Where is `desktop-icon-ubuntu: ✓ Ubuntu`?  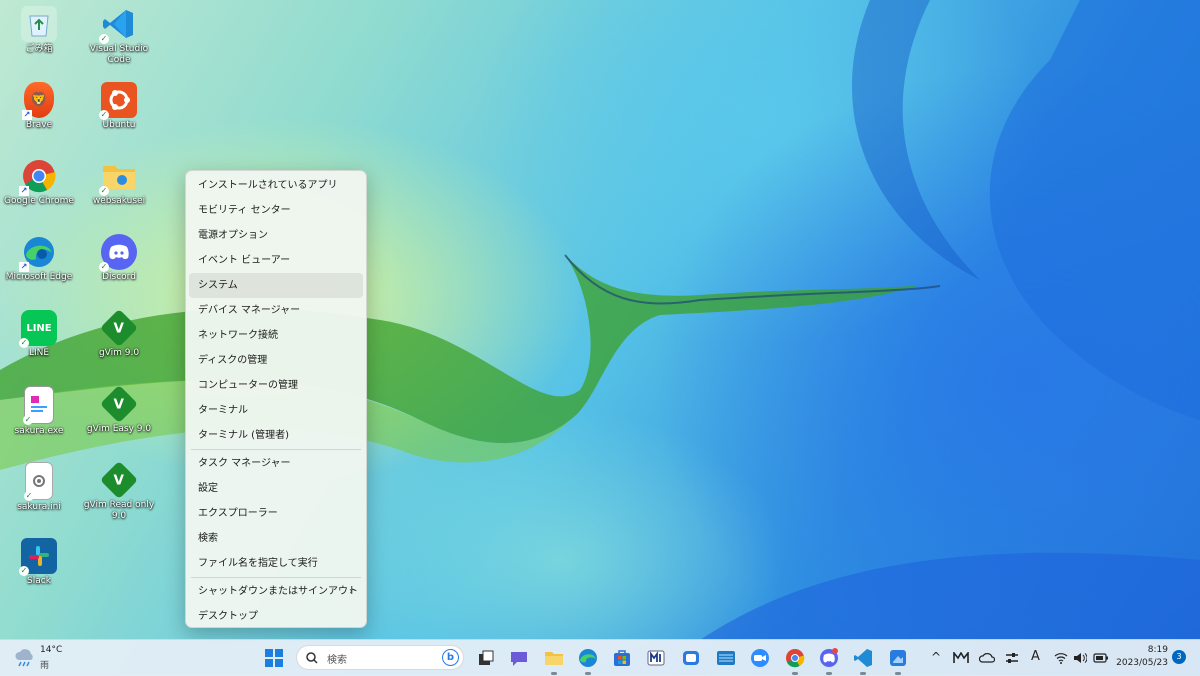
desktop-icon-ubuntu: ✓ Ubuntu is located at coordinates (119, 106).